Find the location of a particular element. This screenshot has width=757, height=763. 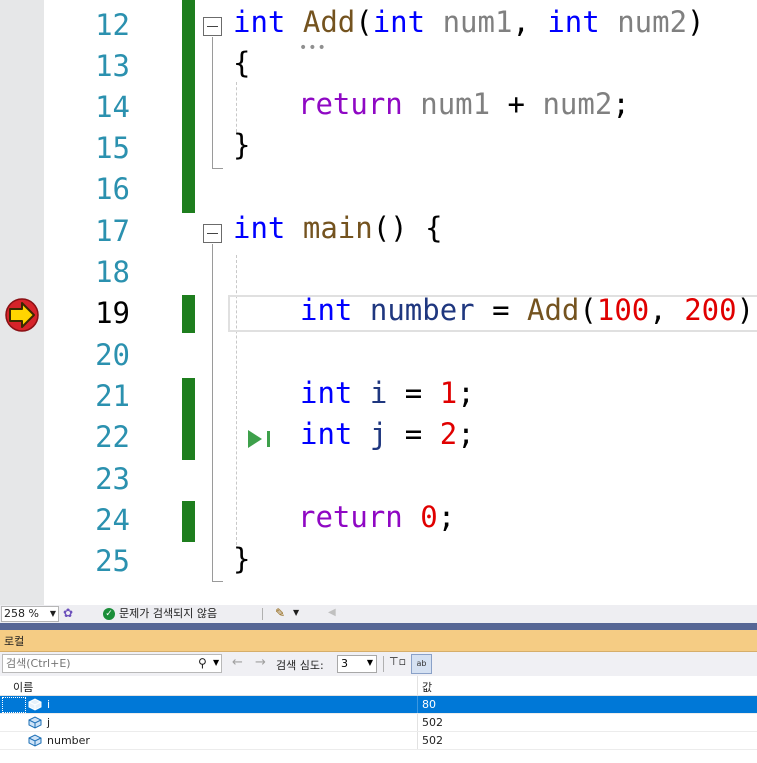

line-number: 22 is located at coordinates (112, 437).